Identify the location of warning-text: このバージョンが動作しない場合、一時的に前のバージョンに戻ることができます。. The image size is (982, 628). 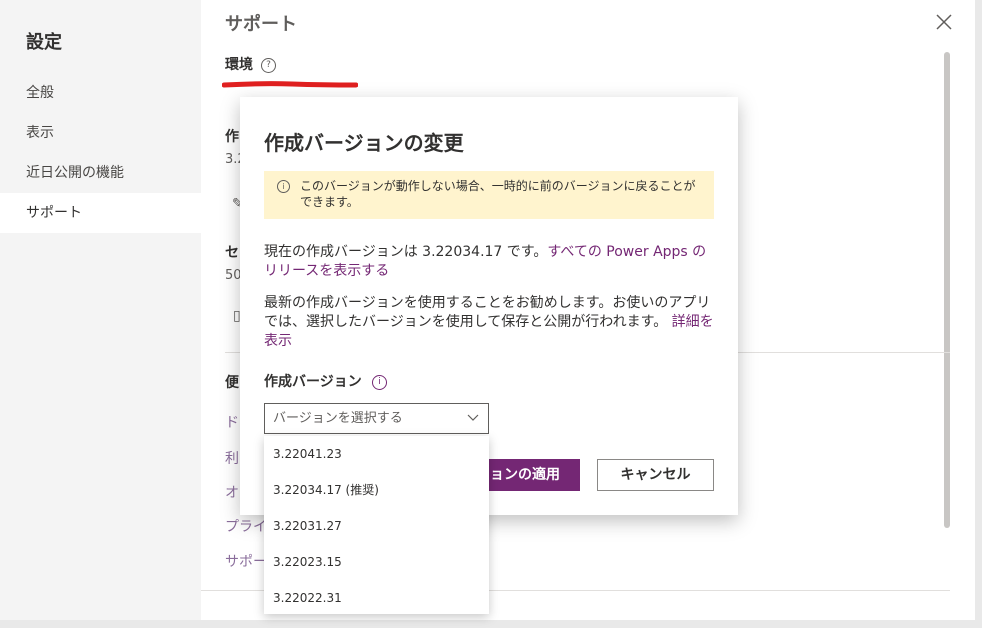
(498, 194).